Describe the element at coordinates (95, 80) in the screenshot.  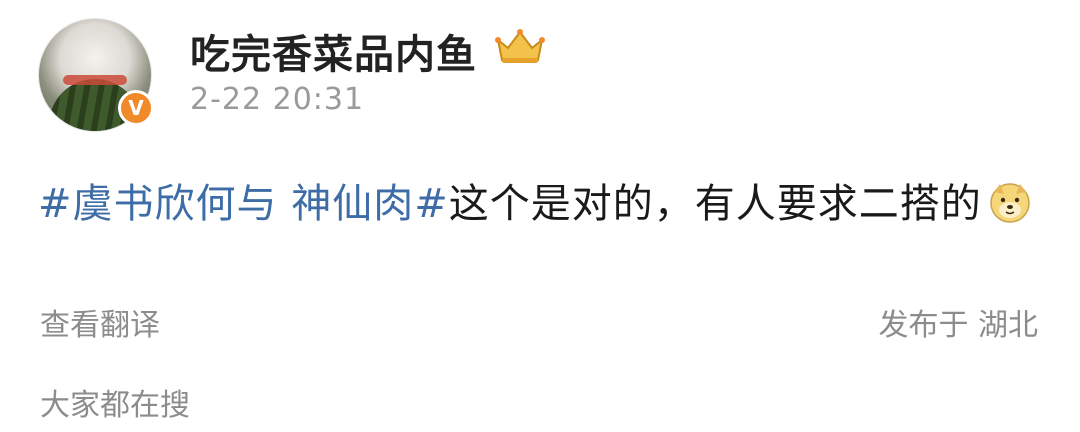
I see `avatar-rind` at that location.